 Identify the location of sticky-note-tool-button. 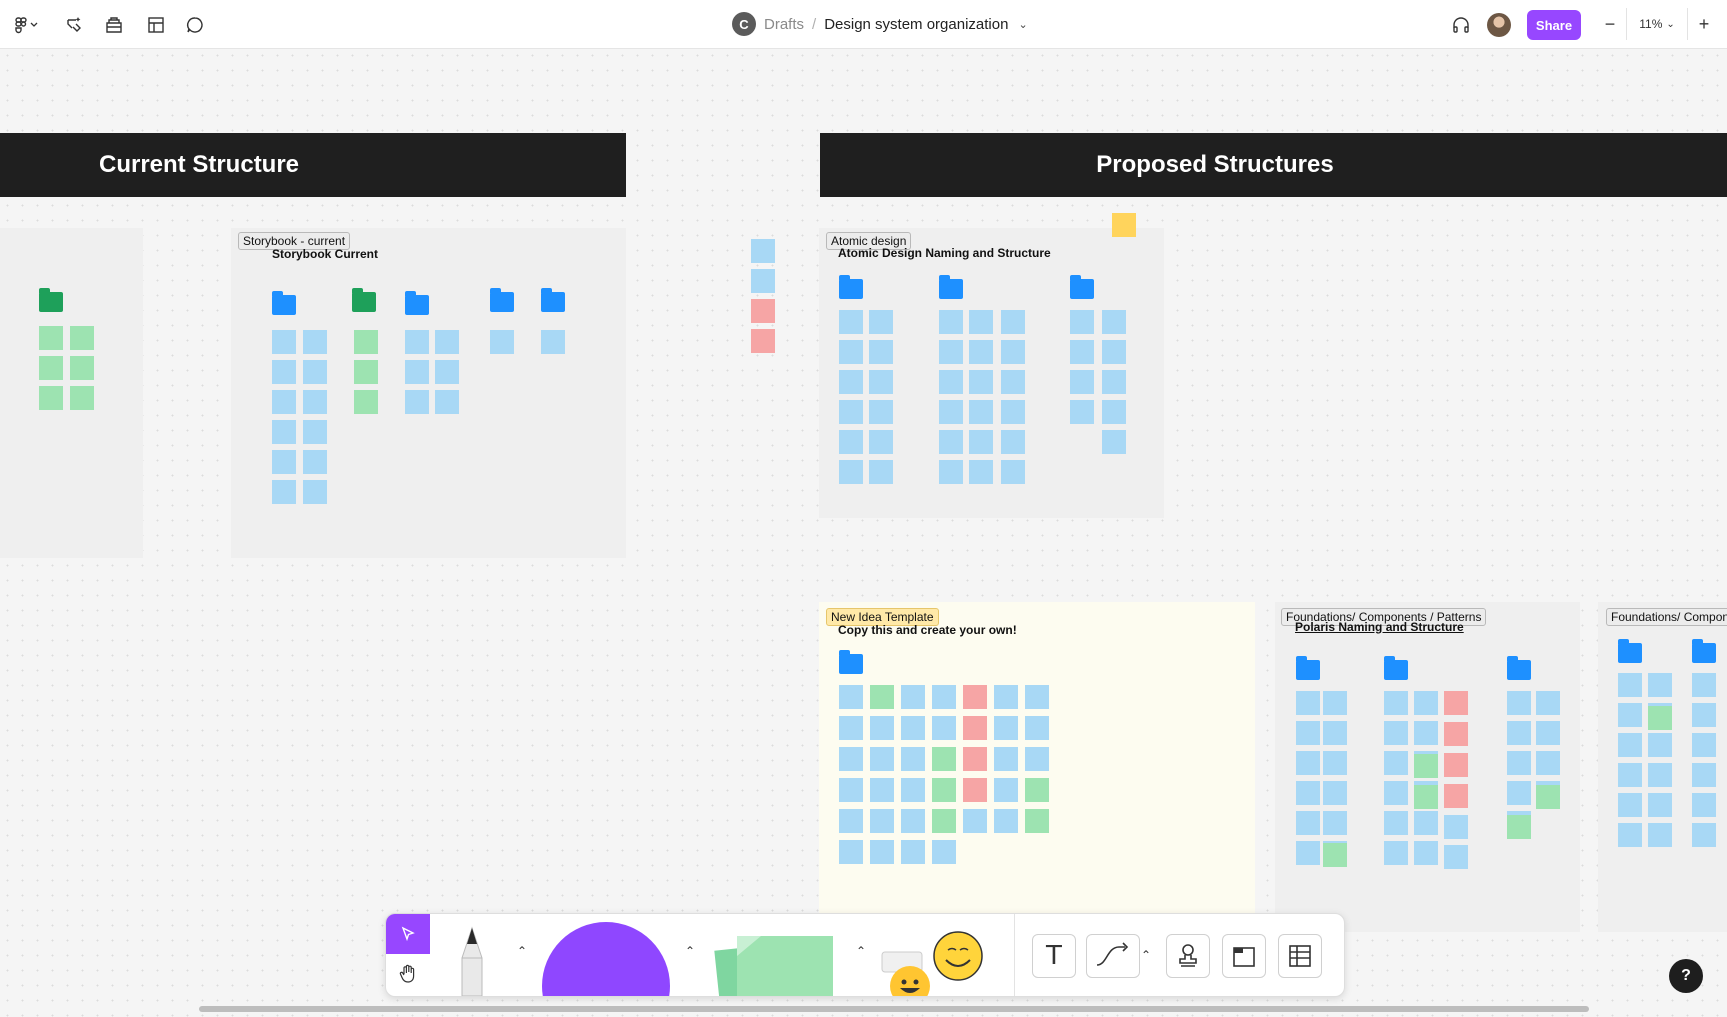
(776, 960).